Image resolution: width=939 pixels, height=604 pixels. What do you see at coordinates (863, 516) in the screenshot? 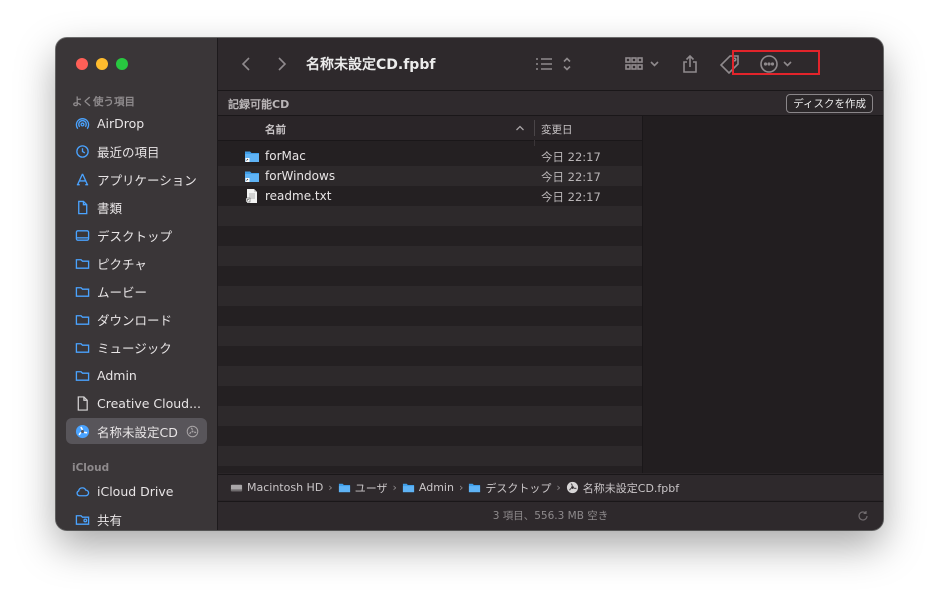
I see `refresh-icon` at bounding box center [863, 516].